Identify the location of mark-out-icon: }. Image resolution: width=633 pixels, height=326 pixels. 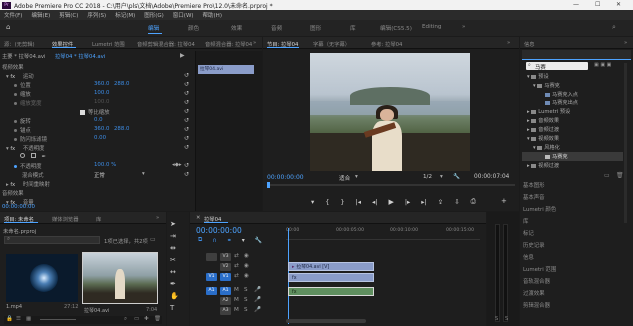
(342, 202).